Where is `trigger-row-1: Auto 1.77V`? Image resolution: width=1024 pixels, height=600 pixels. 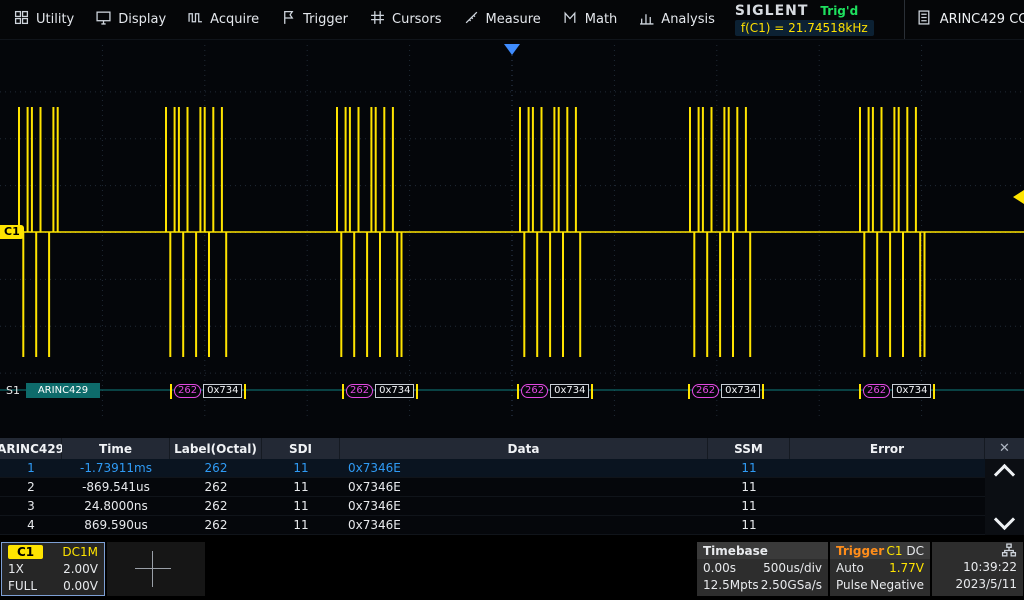
trigger-row-1: Auto 1.77V is located at coordinates (880, 567).